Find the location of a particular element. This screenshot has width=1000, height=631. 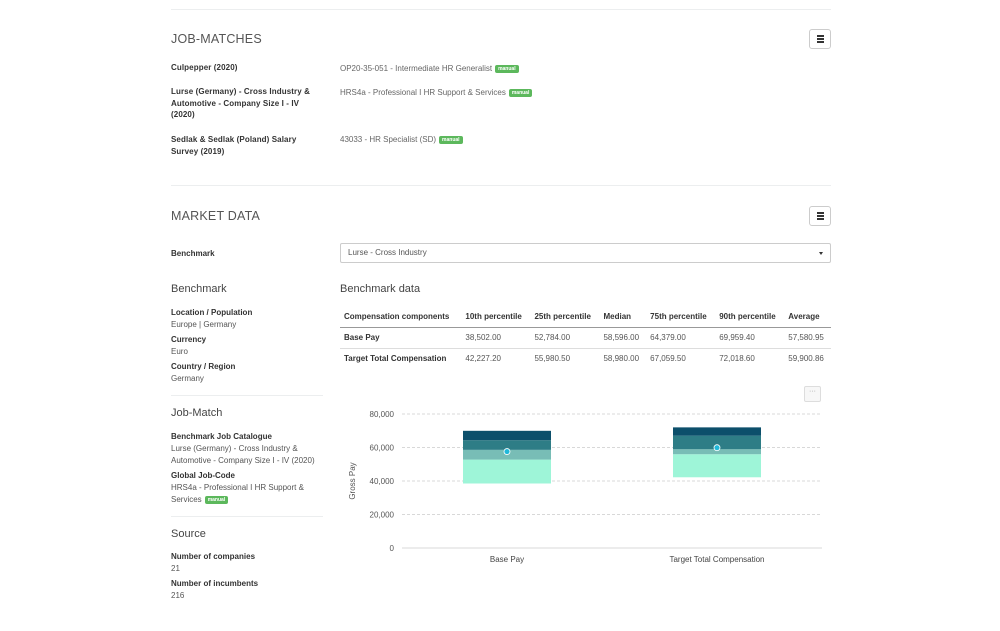

column-header: Median is located at coordinates (623, 317).